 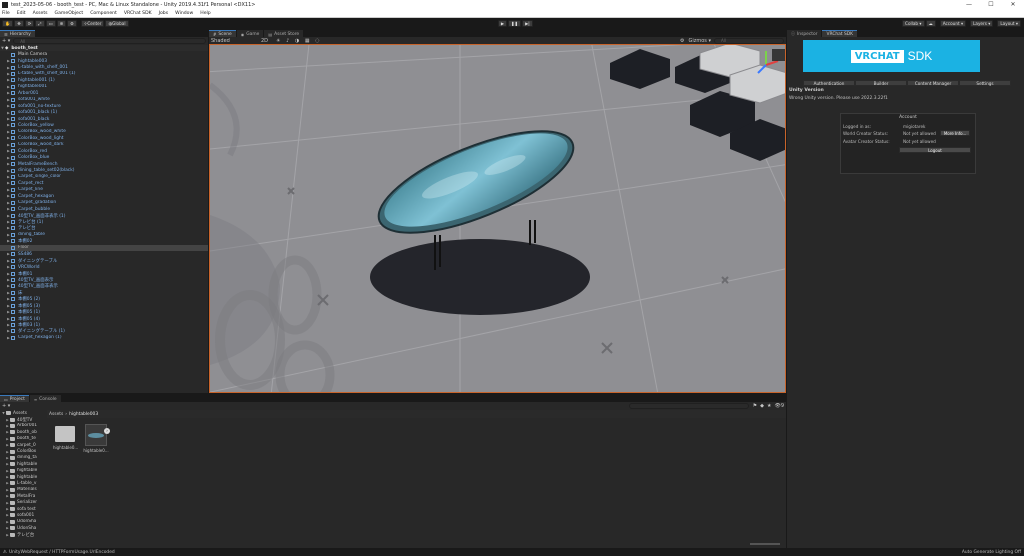 What do you see at coordinates (688, 406) in the screenshot?
I see `project-search-input` at bounding box center [688, 406].